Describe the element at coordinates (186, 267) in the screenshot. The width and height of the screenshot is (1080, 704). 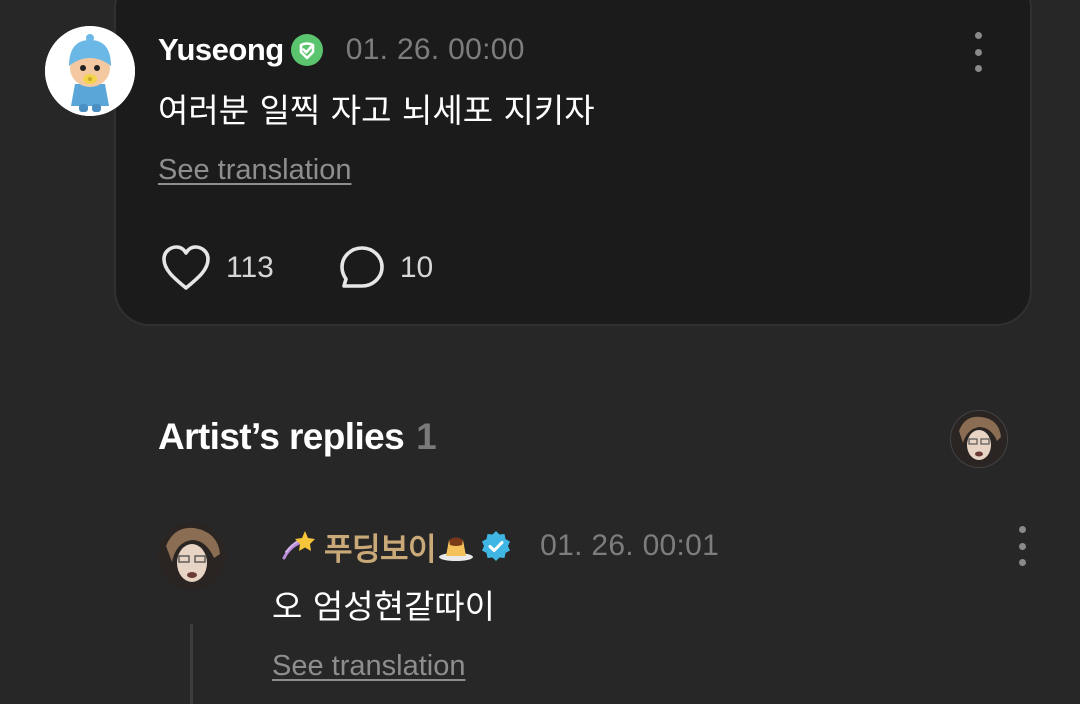
I see `heart-icon` at that location.